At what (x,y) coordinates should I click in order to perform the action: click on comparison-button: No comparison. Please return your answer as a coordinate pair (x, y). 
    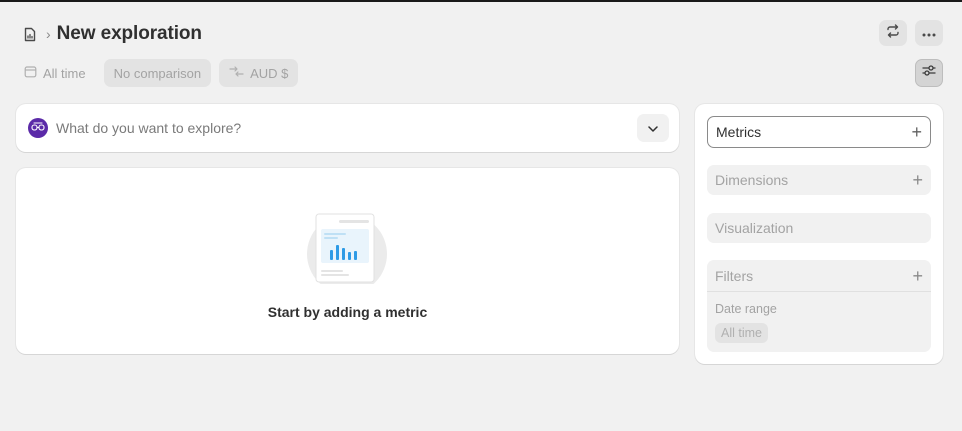
    Looking at the image, I should click on (157, 73).